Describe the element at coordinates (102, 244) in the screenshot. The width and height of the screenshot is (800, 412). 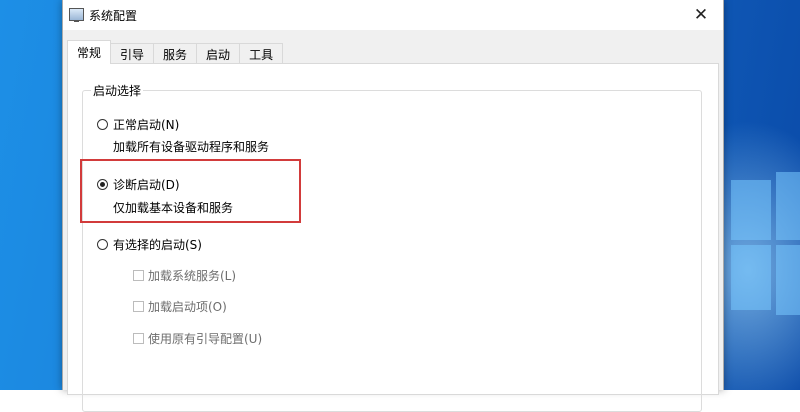
I see `selective-startup-radio` at that location.